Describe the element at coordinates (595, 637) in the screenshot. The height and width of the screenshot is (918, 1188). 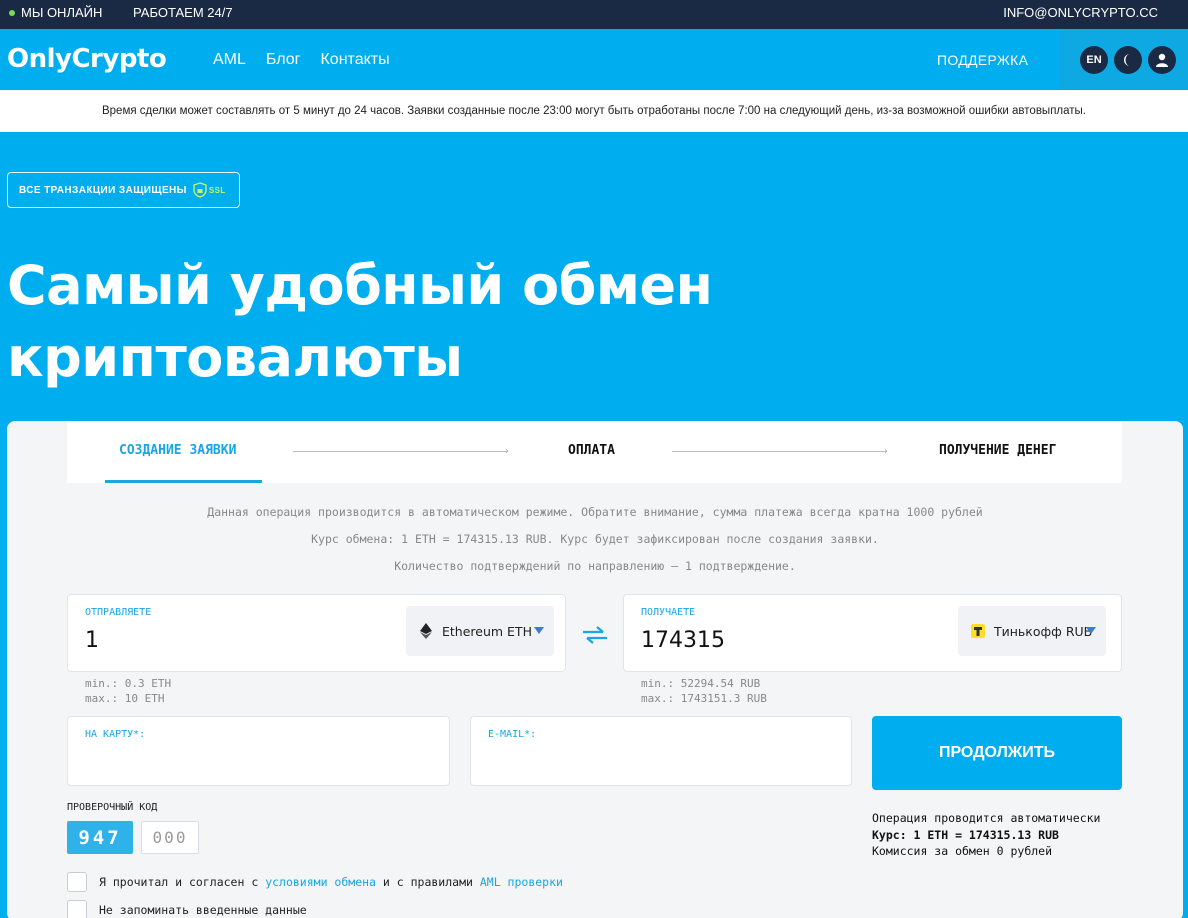
I see `swap-icon` at that location.